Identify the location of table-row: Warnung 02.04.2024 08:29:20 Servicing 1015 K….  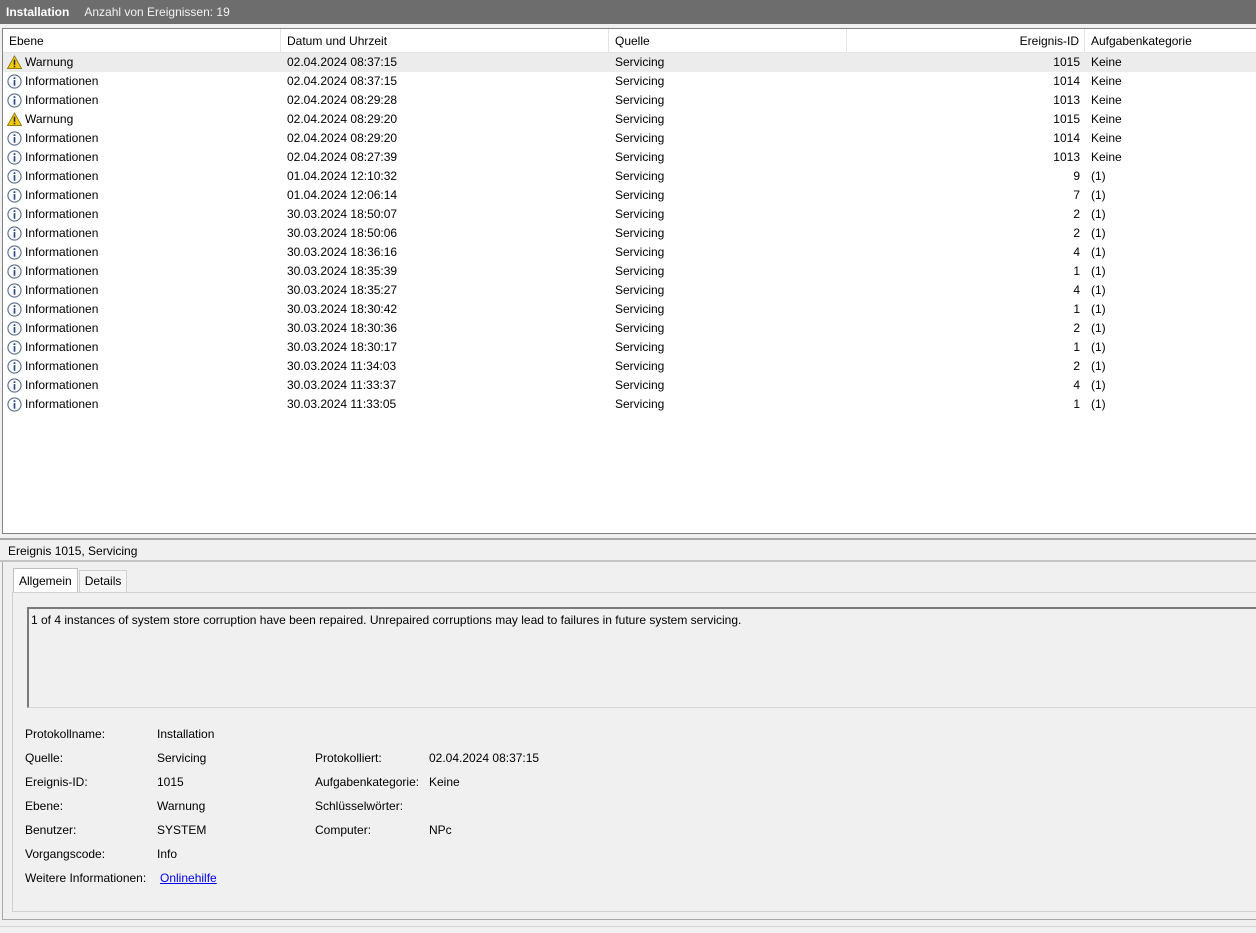
(629, 119).